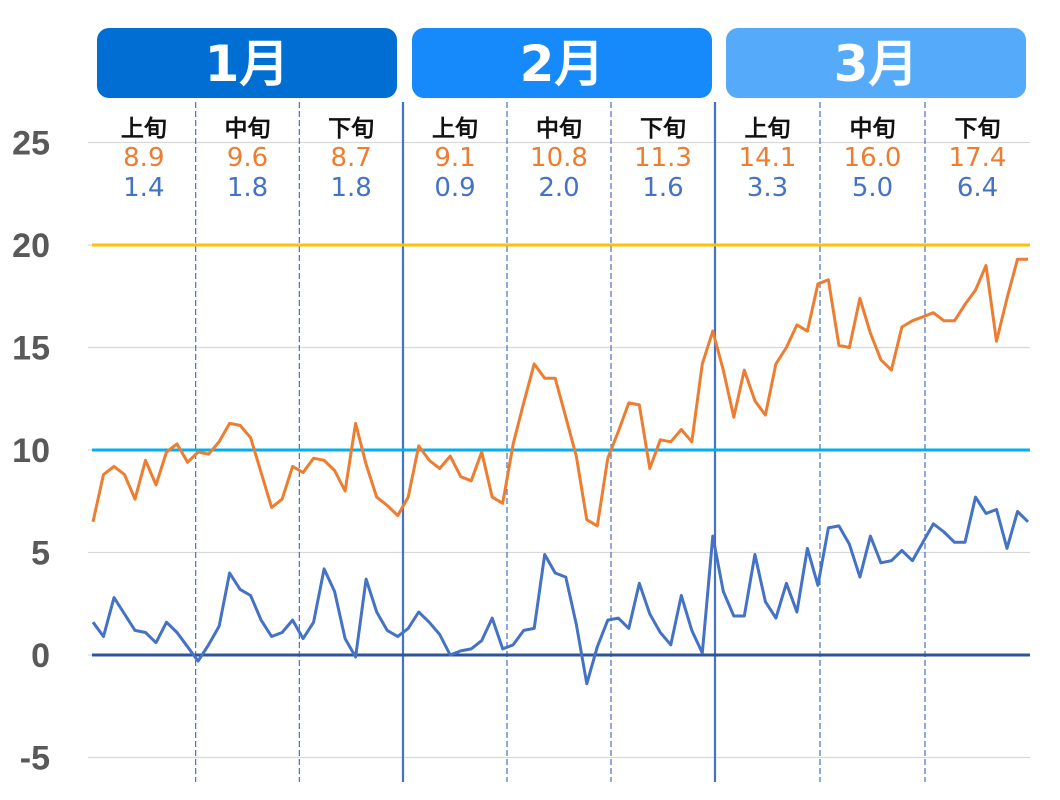  I want to click on avg-high-label: 8.9, so click(143, 158).